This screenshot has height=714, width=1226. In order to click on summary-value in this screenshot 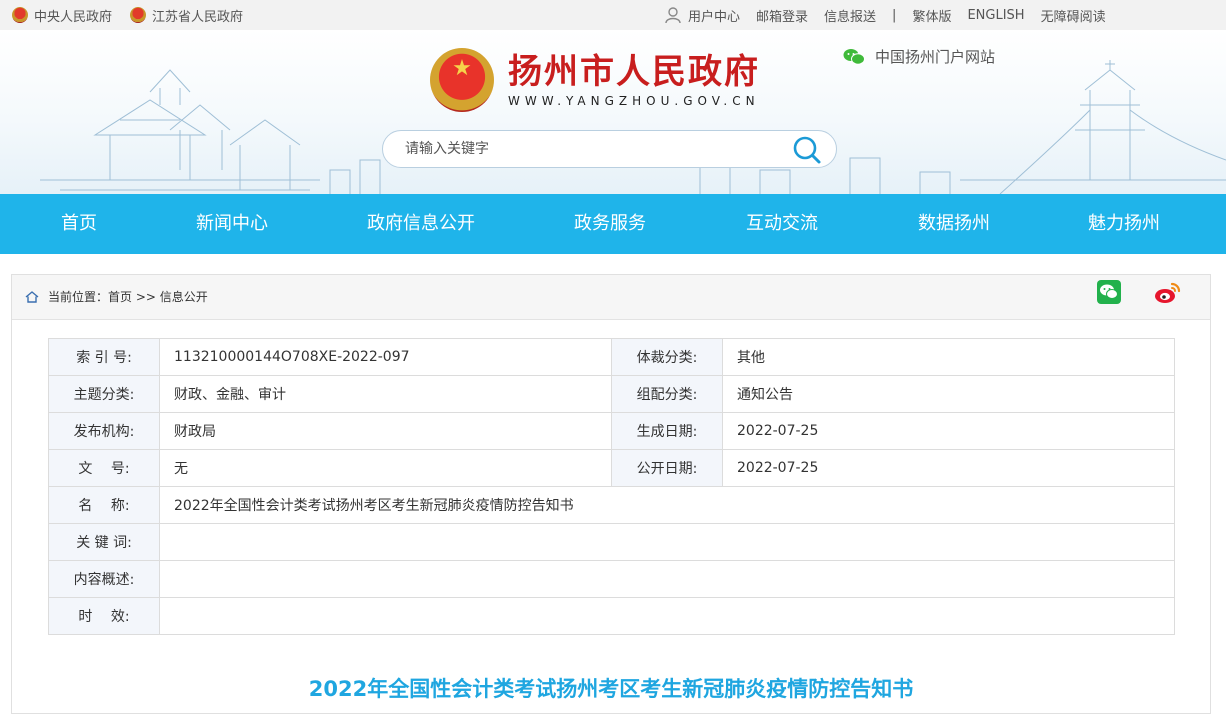, I will do `click(667, 579)`.